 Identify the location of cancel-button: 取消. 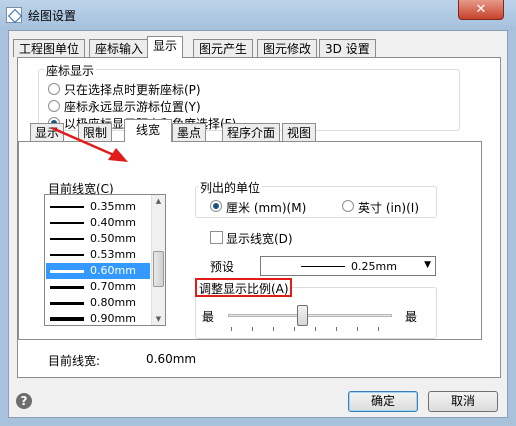
(463, 401).